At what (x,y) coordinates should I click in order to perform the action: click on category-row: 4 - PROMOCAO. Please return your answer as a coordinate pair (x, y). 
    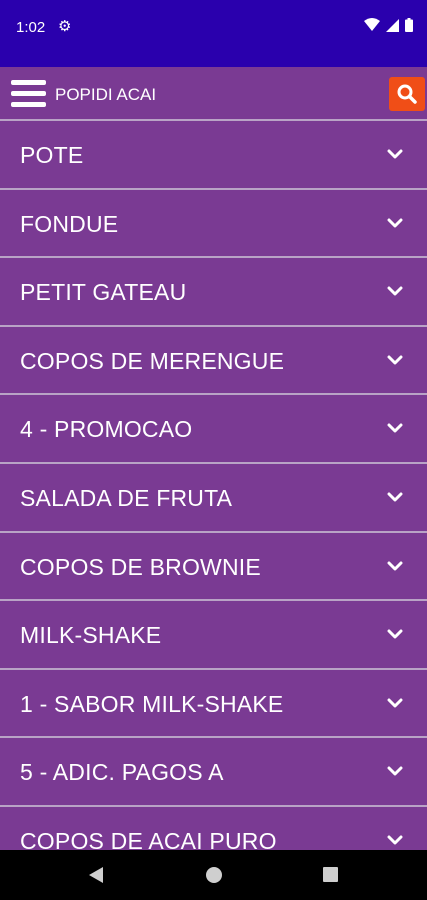
    Looking at the image, I should click on (213, 429).